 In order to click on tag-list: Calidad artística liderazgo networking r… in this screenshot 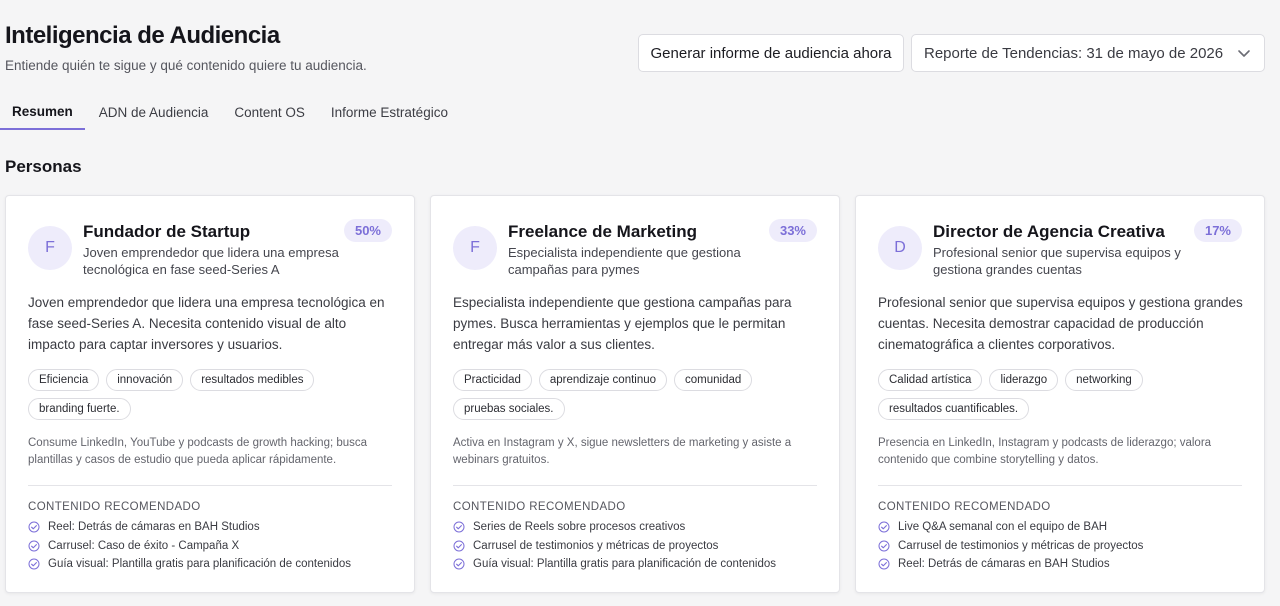, I will do `click(1063, 394)`.